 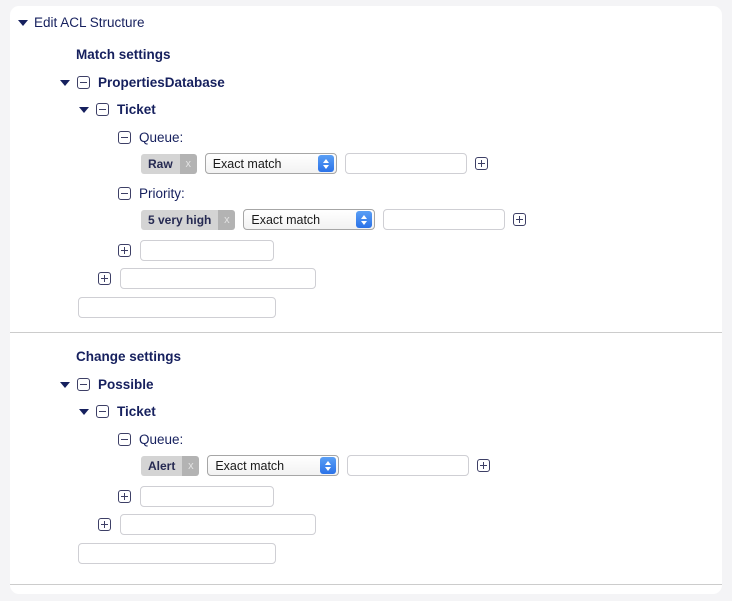 I want to click on match-type-select-queue-change: Exact match, so click(x=273, y=465).